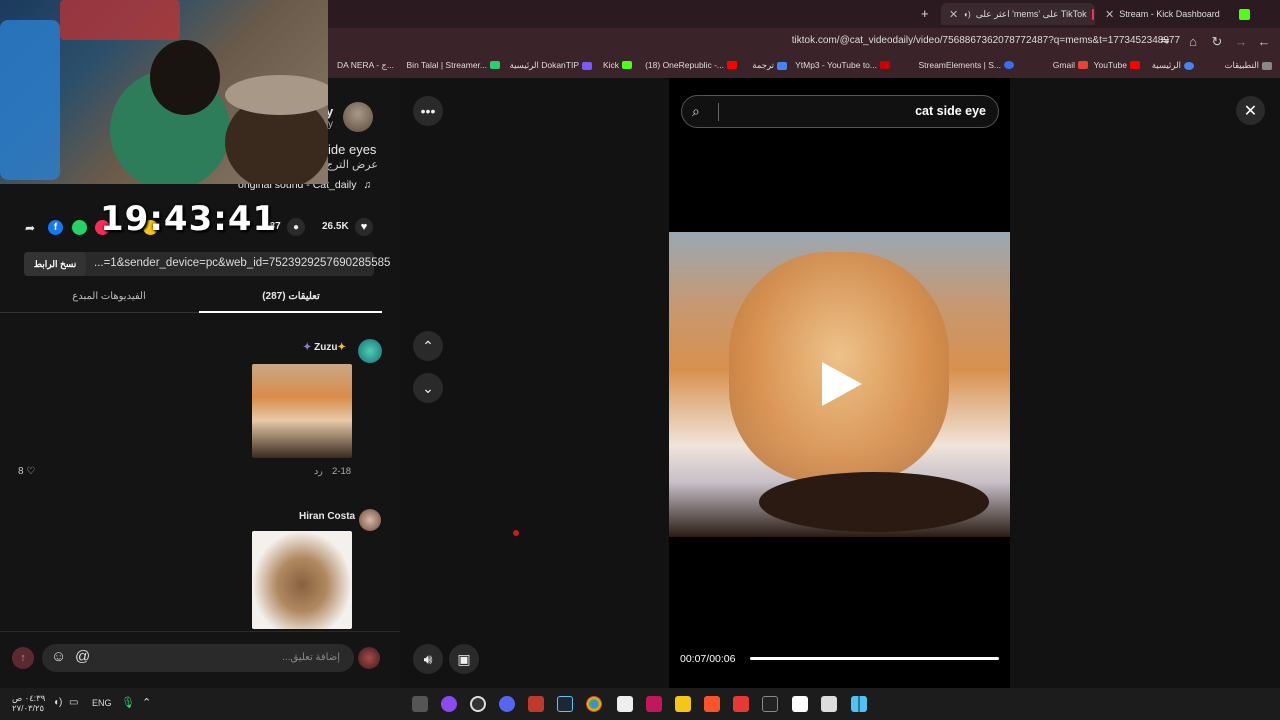 This screenshot has height=720, width=1280. I want to click on home-icon: ⌂, so click(1193, 41).